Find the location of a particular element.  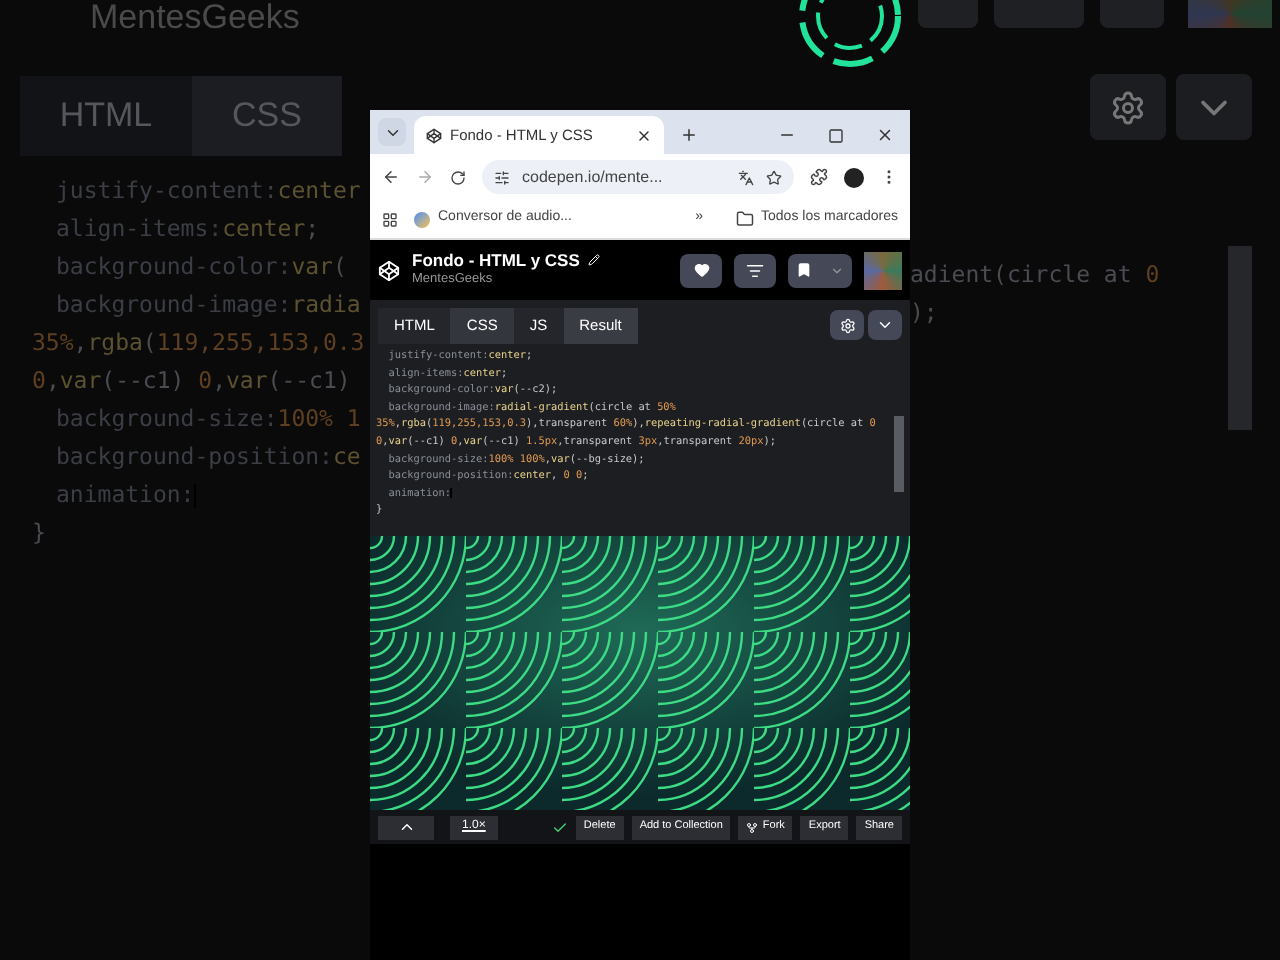

chevron-down-icon is located at coordinates (885, 325).